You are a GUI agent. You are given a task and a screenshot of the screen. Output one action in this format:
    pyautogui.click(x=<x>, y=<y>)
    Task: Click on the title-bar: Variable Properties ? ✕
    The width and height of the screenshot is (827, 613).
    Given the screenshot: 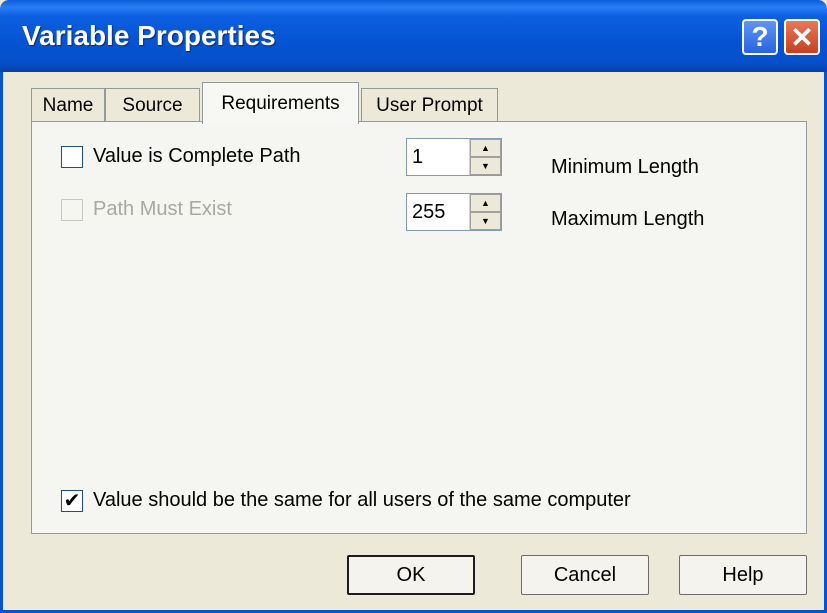 What is the action you would take?
    pyautogui.click(x=413, y=36)
    